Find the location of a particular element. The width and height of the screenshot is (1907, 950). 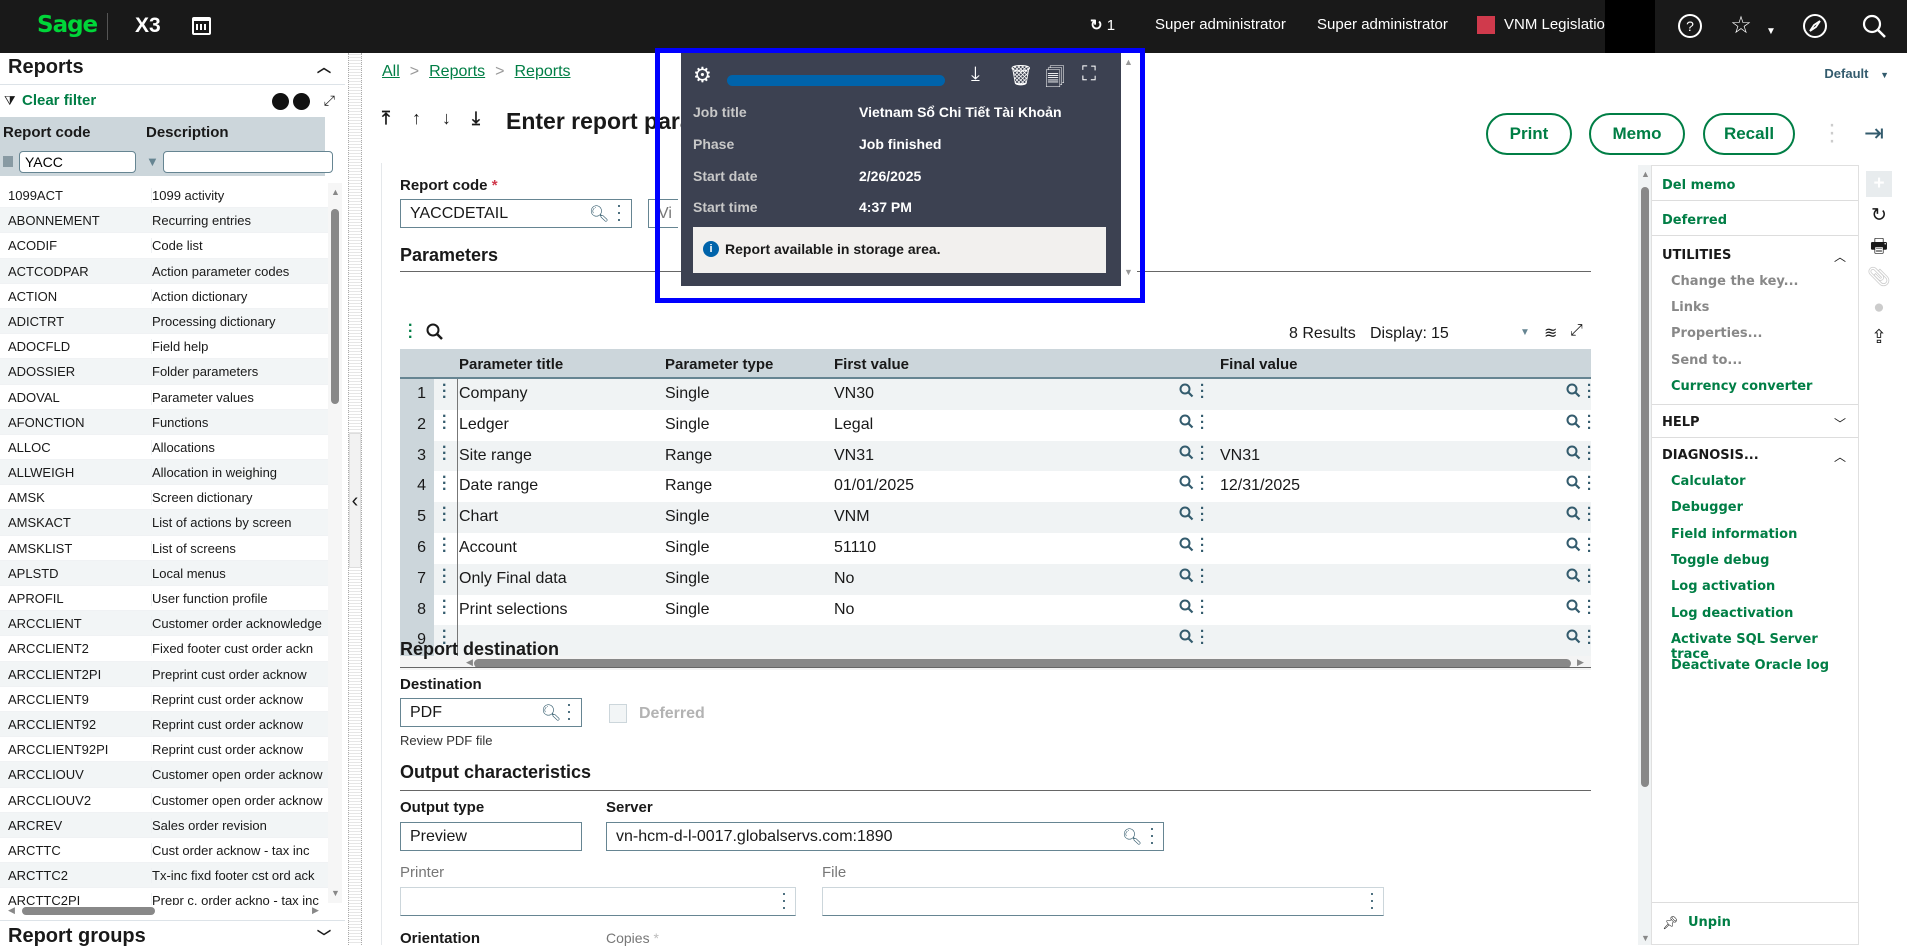

first-value-cell: No is located at coordinates (844, 610).